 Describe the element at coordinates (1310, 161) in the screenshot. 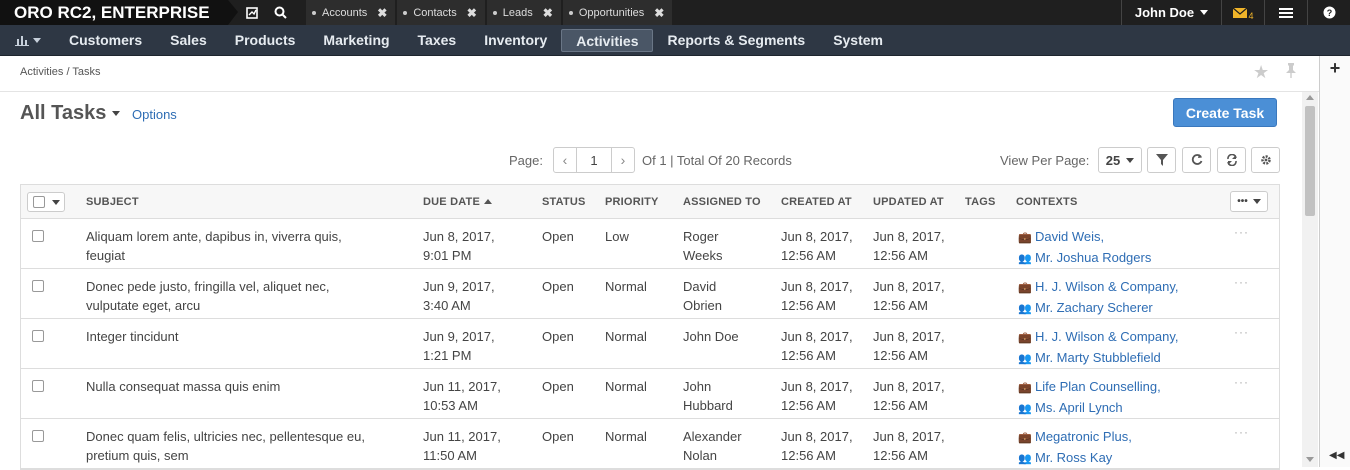

I see `scrollbar-thumb` at that location.